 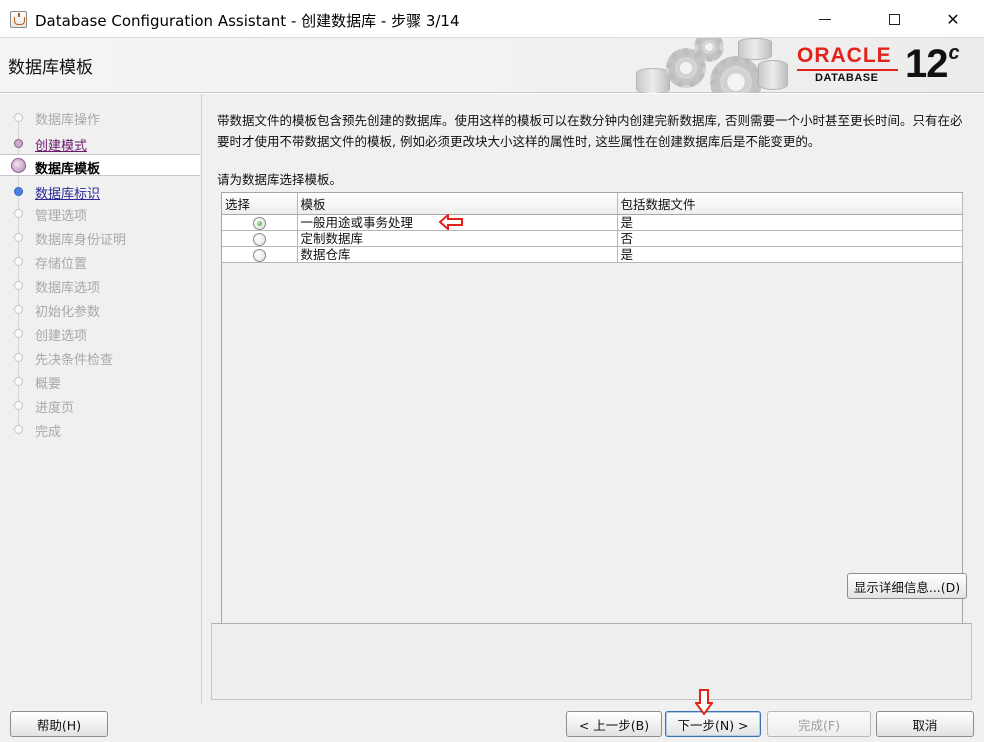 I want to click on maximize-icon, so click(x=894, y=19).